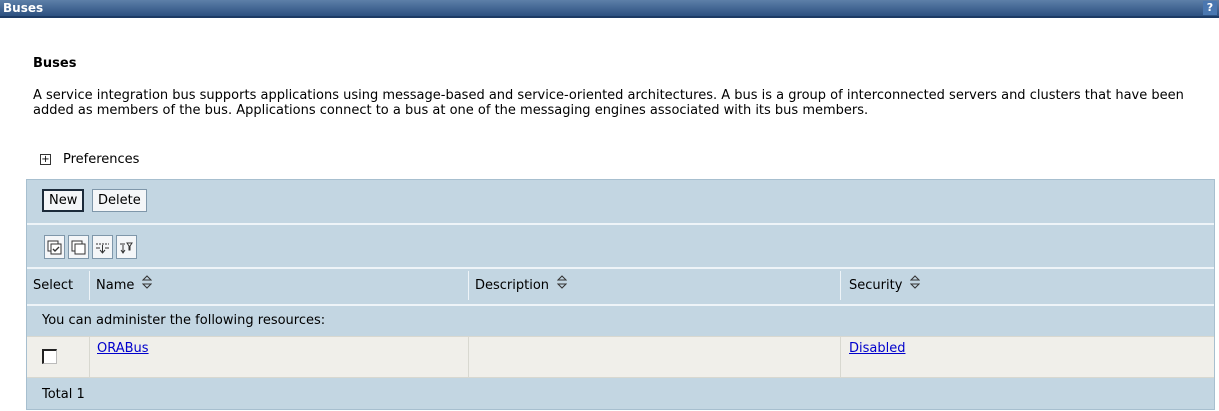  I want to click on select-all-icon, so click(54, 247).